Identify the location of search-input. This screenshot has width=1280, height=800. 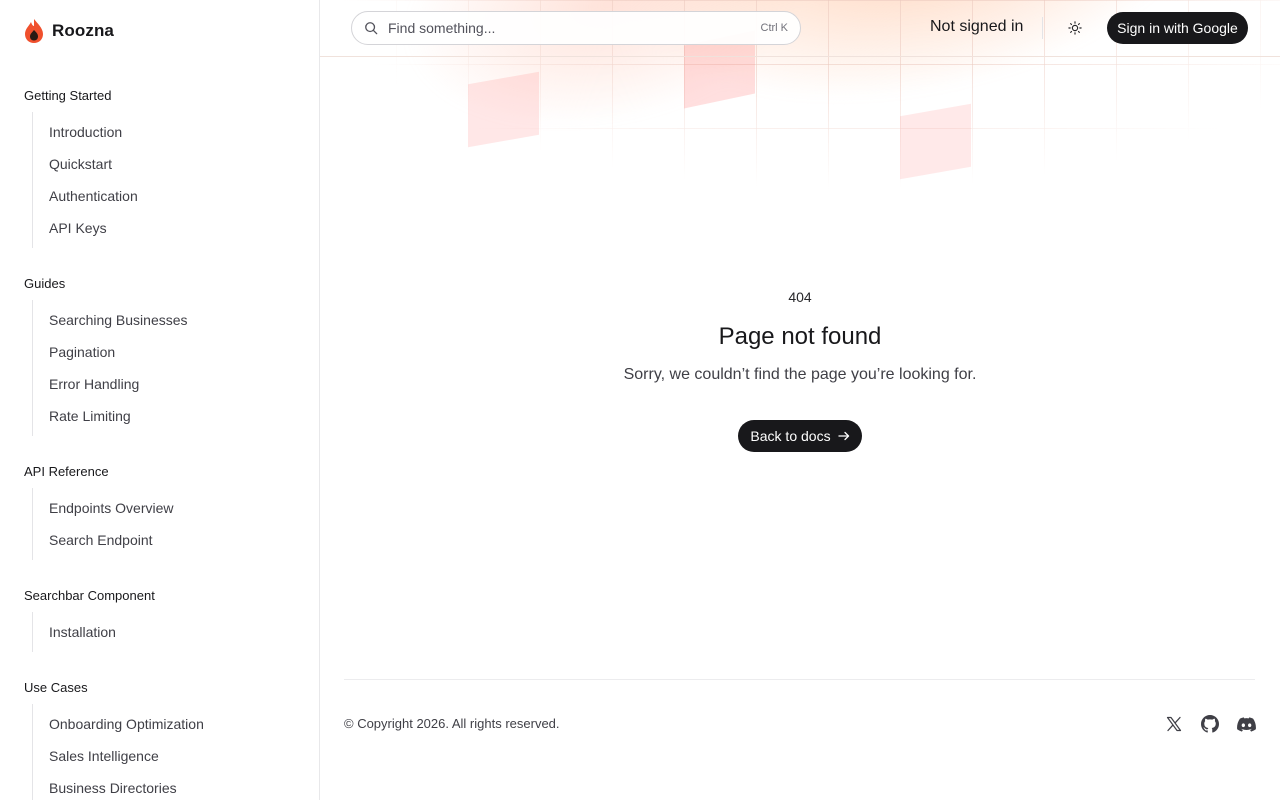
(574, 28).